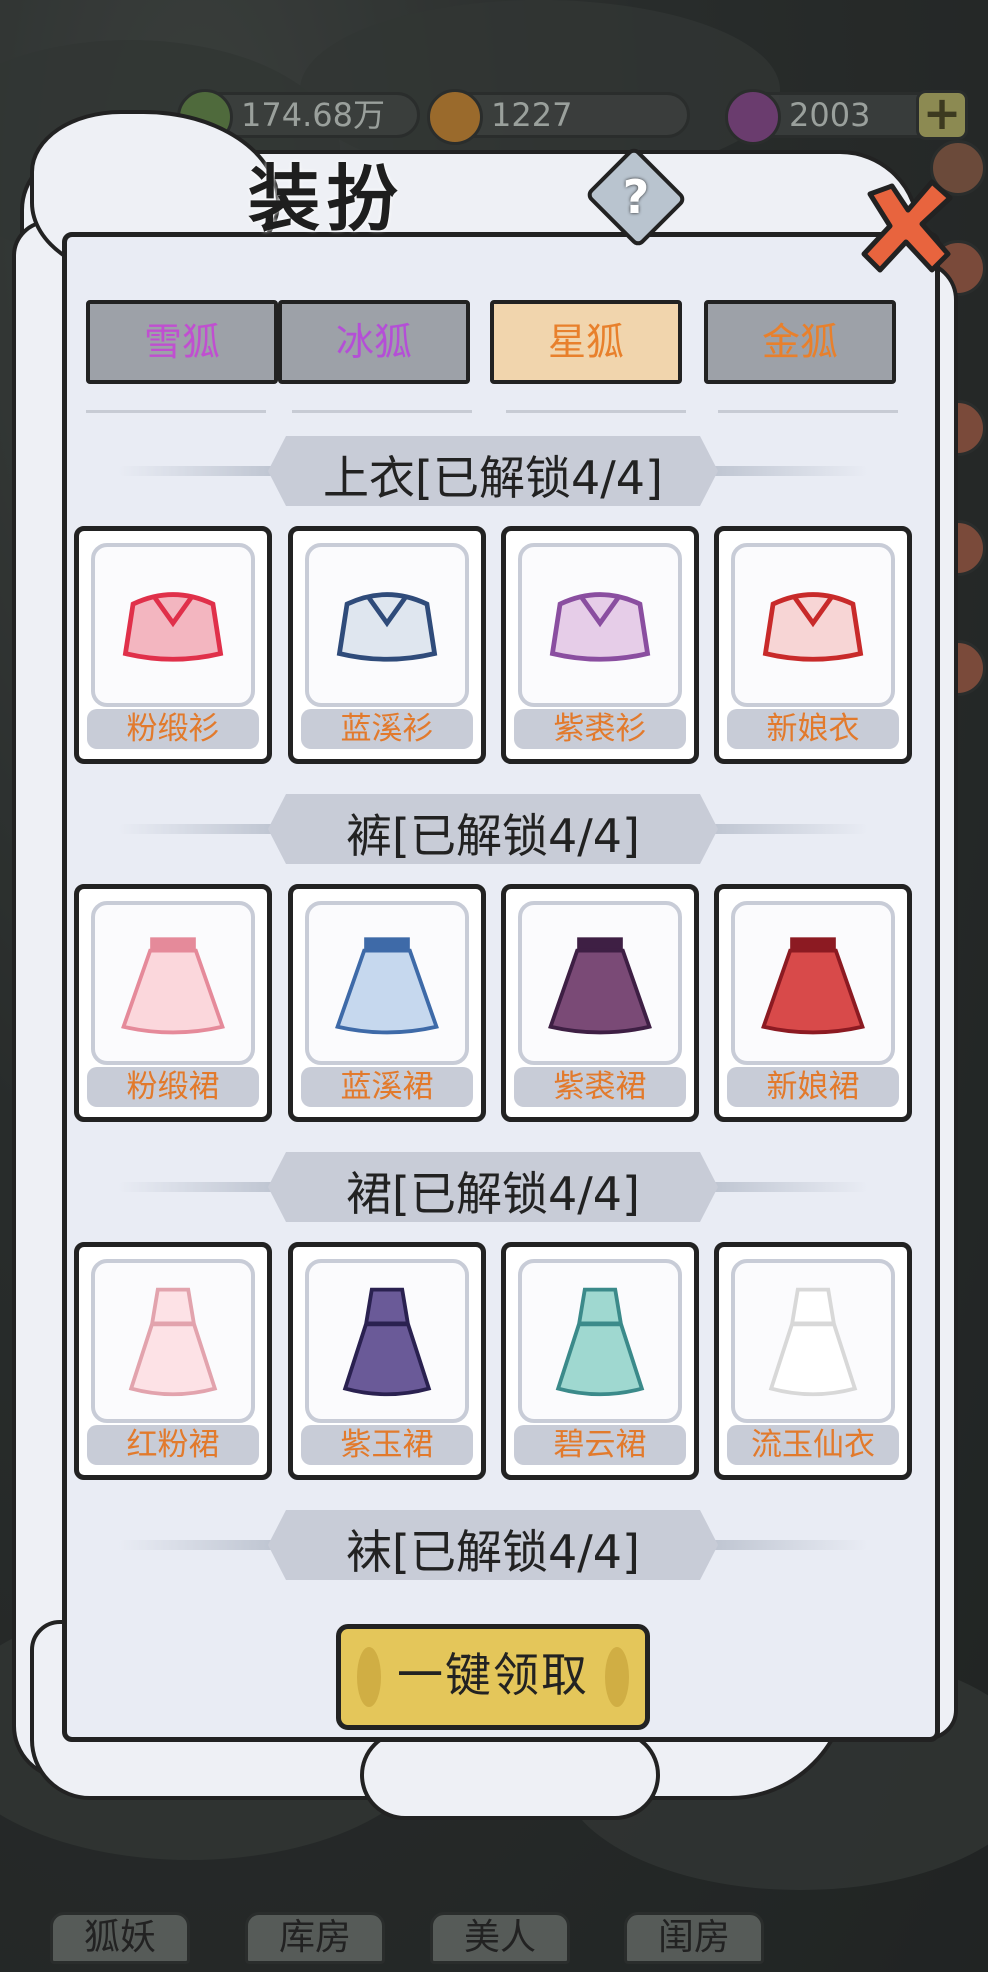 Image resolution: width=988 pixels, height=1972 pixels. I want to click on close-button, so click(907, 227).